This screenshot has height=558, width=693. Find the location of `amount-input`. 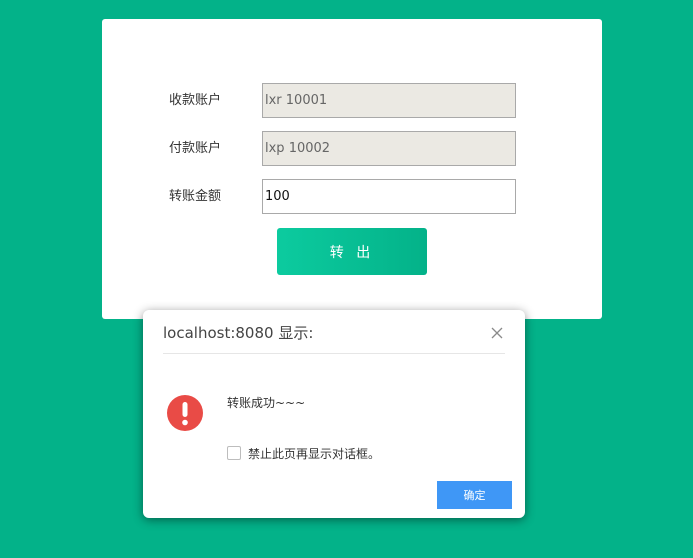

amount-input is located at coordinates (389, 196).